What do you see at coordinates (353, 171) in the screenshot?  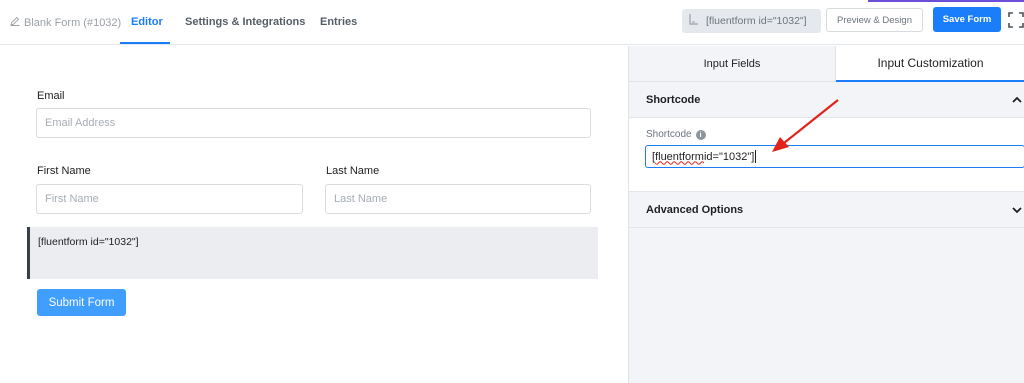 I see `last-name-label: Last Name` at bounding box center [353, 171].